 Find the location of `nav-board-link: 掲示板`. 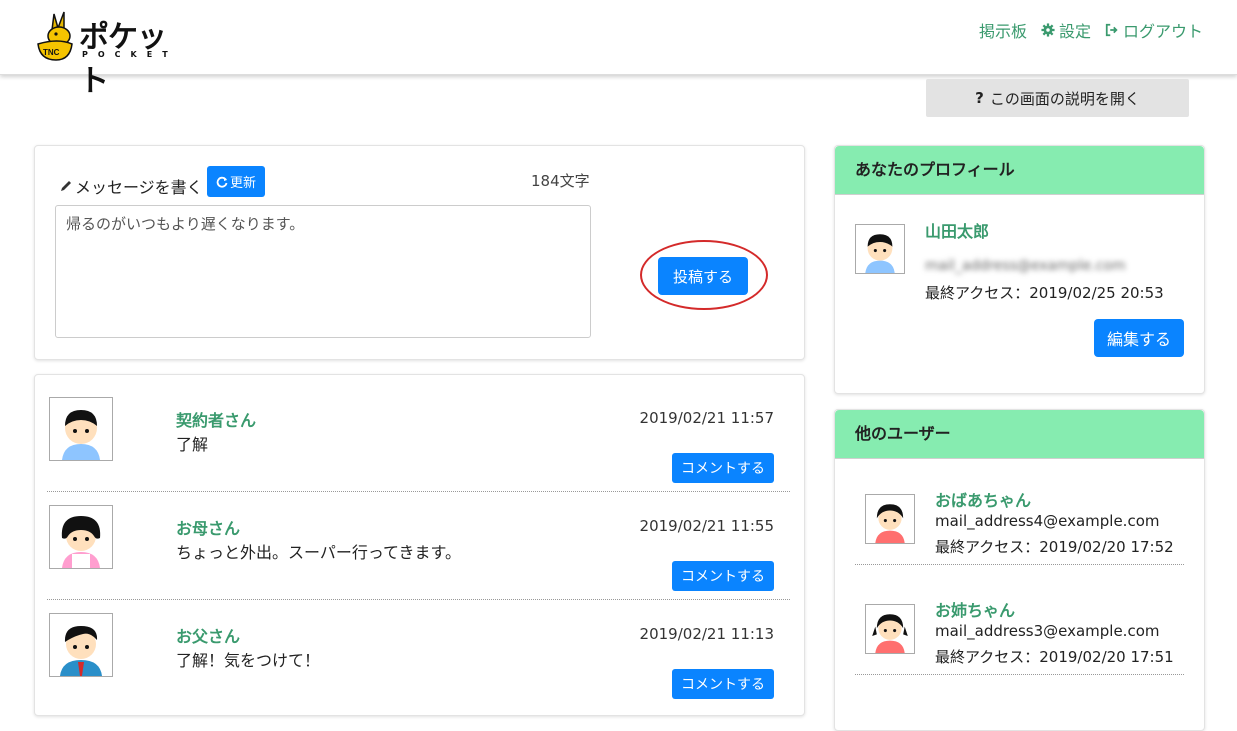

nav-board-link: 掲示板 is located at coordinates (1003, 30).